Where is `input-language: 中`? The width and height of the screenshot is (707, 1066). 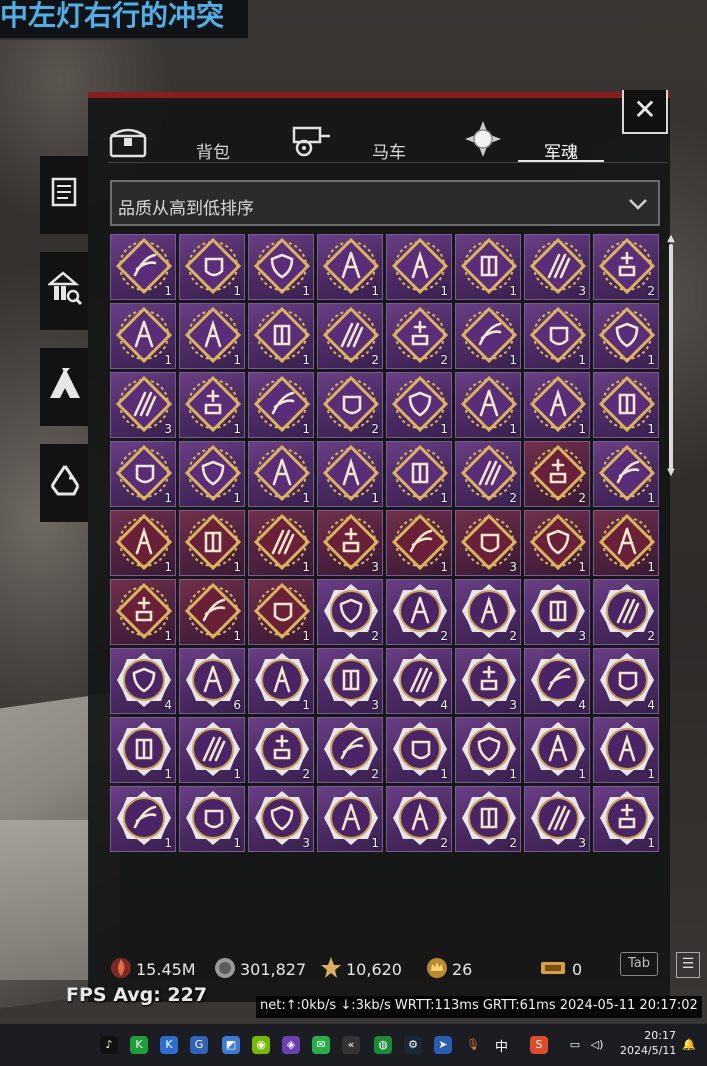 input-language: 中 is located at coordinates (501, 1045).